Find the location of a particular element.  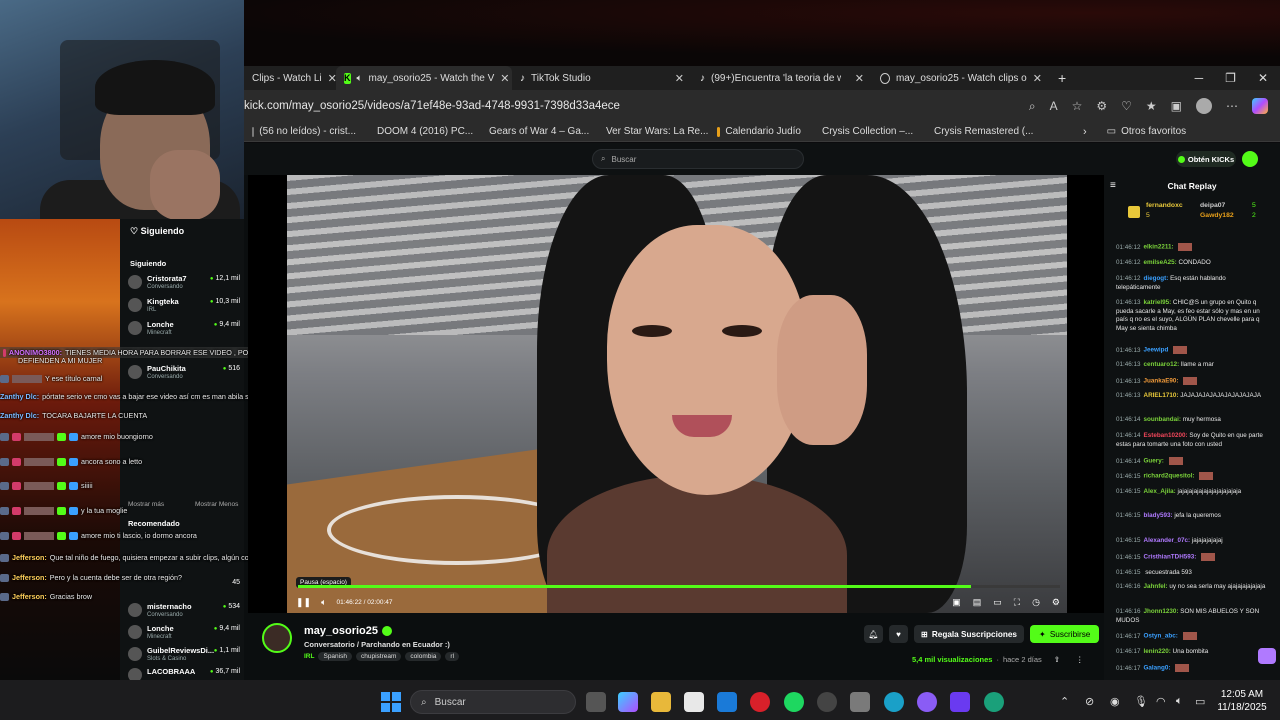

copilot-icon is located at coordinates (1260, 106).